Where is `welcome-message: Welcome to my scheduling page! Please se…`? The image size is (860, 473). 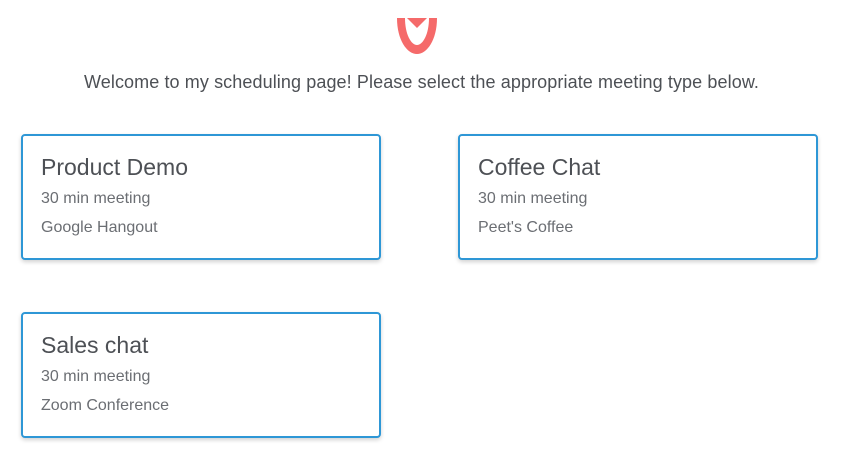
welcome-message: Welcome to my scheduling page! Please se… is located at coordinates (421, 82).